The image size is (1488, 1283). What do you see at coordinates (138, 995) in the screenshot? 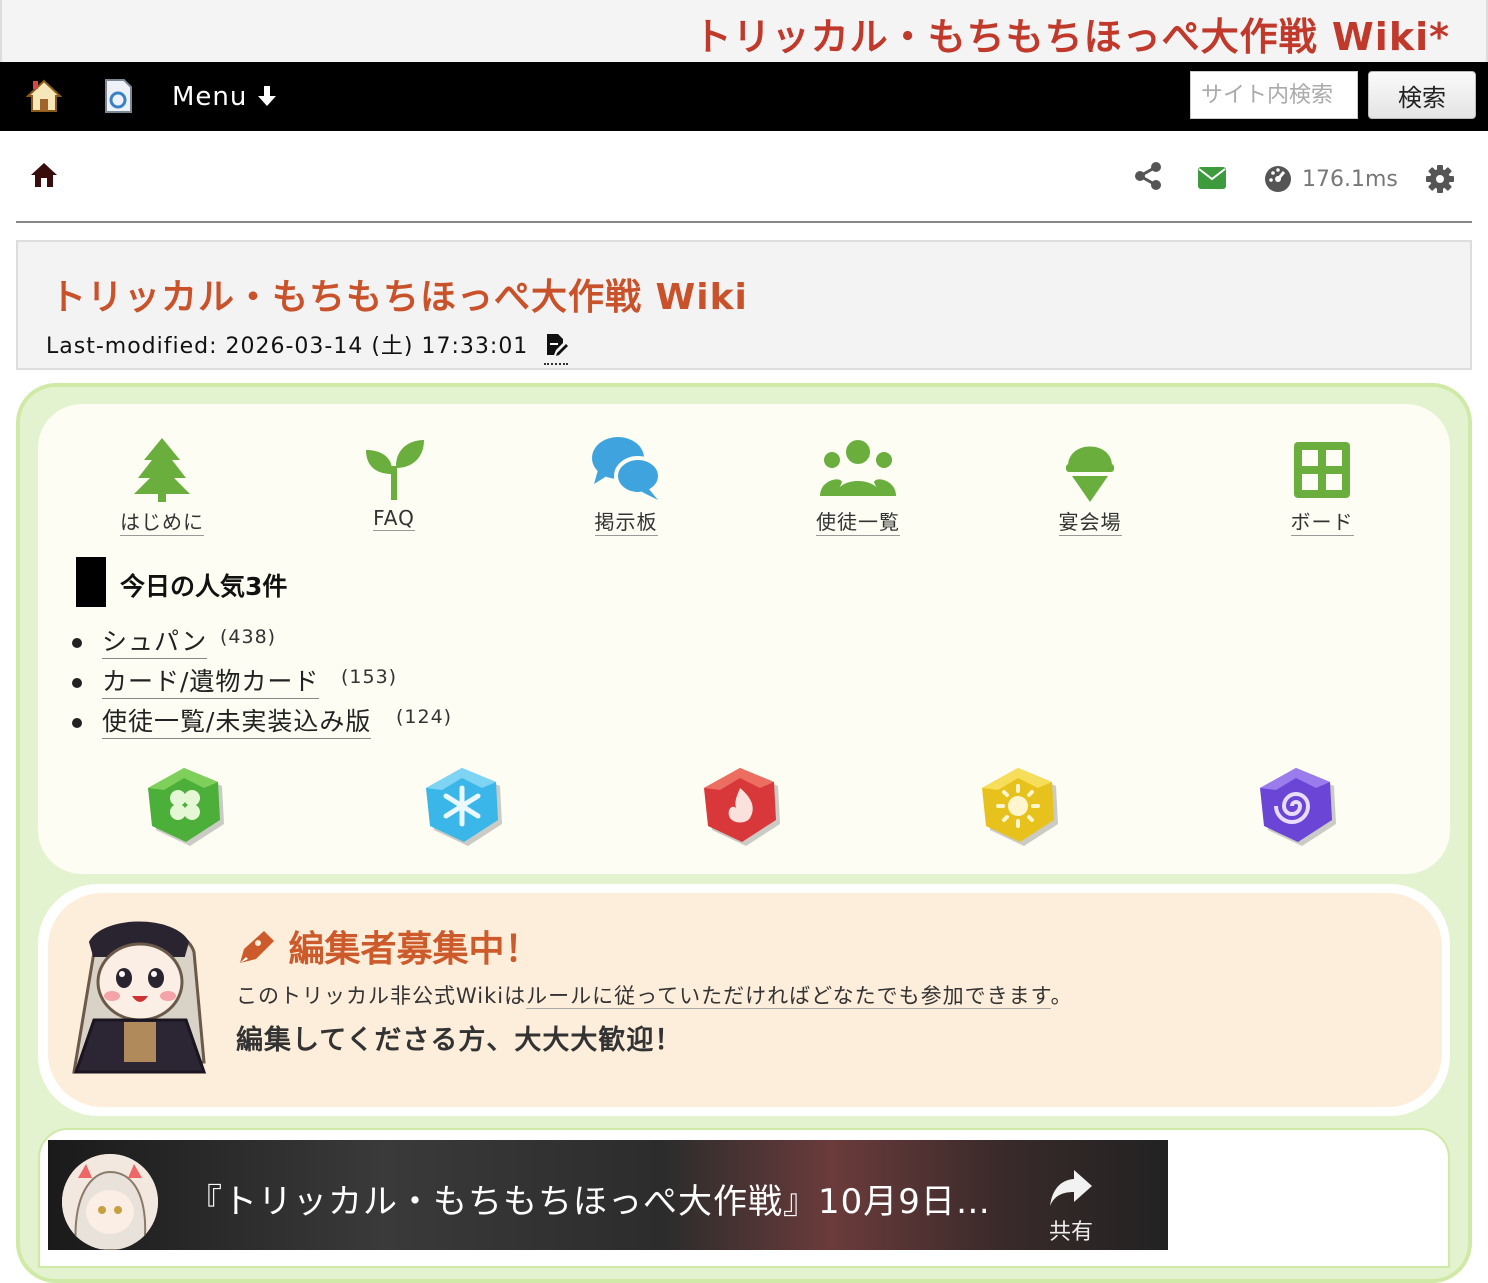
I see `mascot-illustration` at bounding box center [138, 995].